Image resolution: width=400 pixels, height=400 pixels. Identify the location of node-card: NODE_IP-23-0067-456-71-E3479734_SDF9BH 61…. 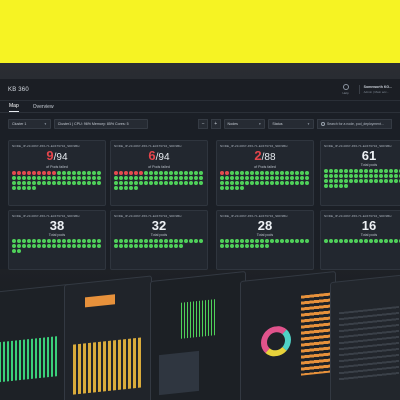
(360, 173).